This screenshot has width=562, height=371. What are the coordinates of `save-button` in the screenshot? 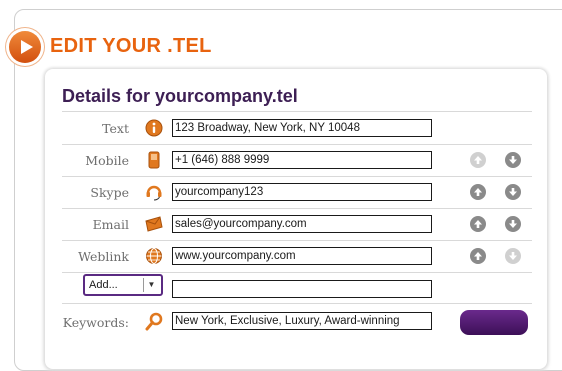 It's located at (494, 322).